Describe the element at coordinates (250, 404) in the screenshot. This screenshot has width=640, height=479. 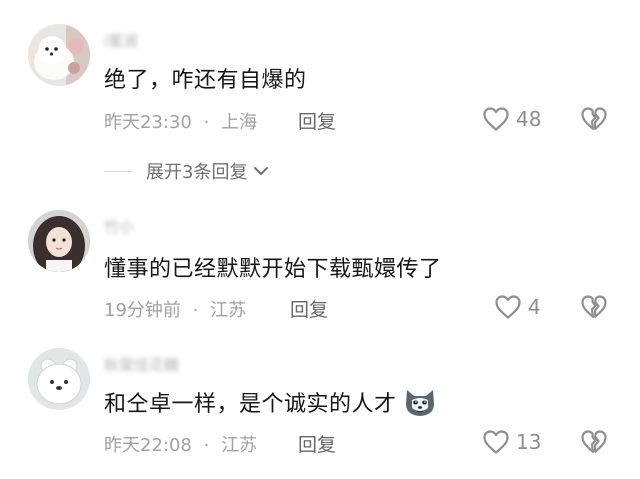
I see `comment-text-content: 和仝卓一样，是个诚实的人才` at that location.